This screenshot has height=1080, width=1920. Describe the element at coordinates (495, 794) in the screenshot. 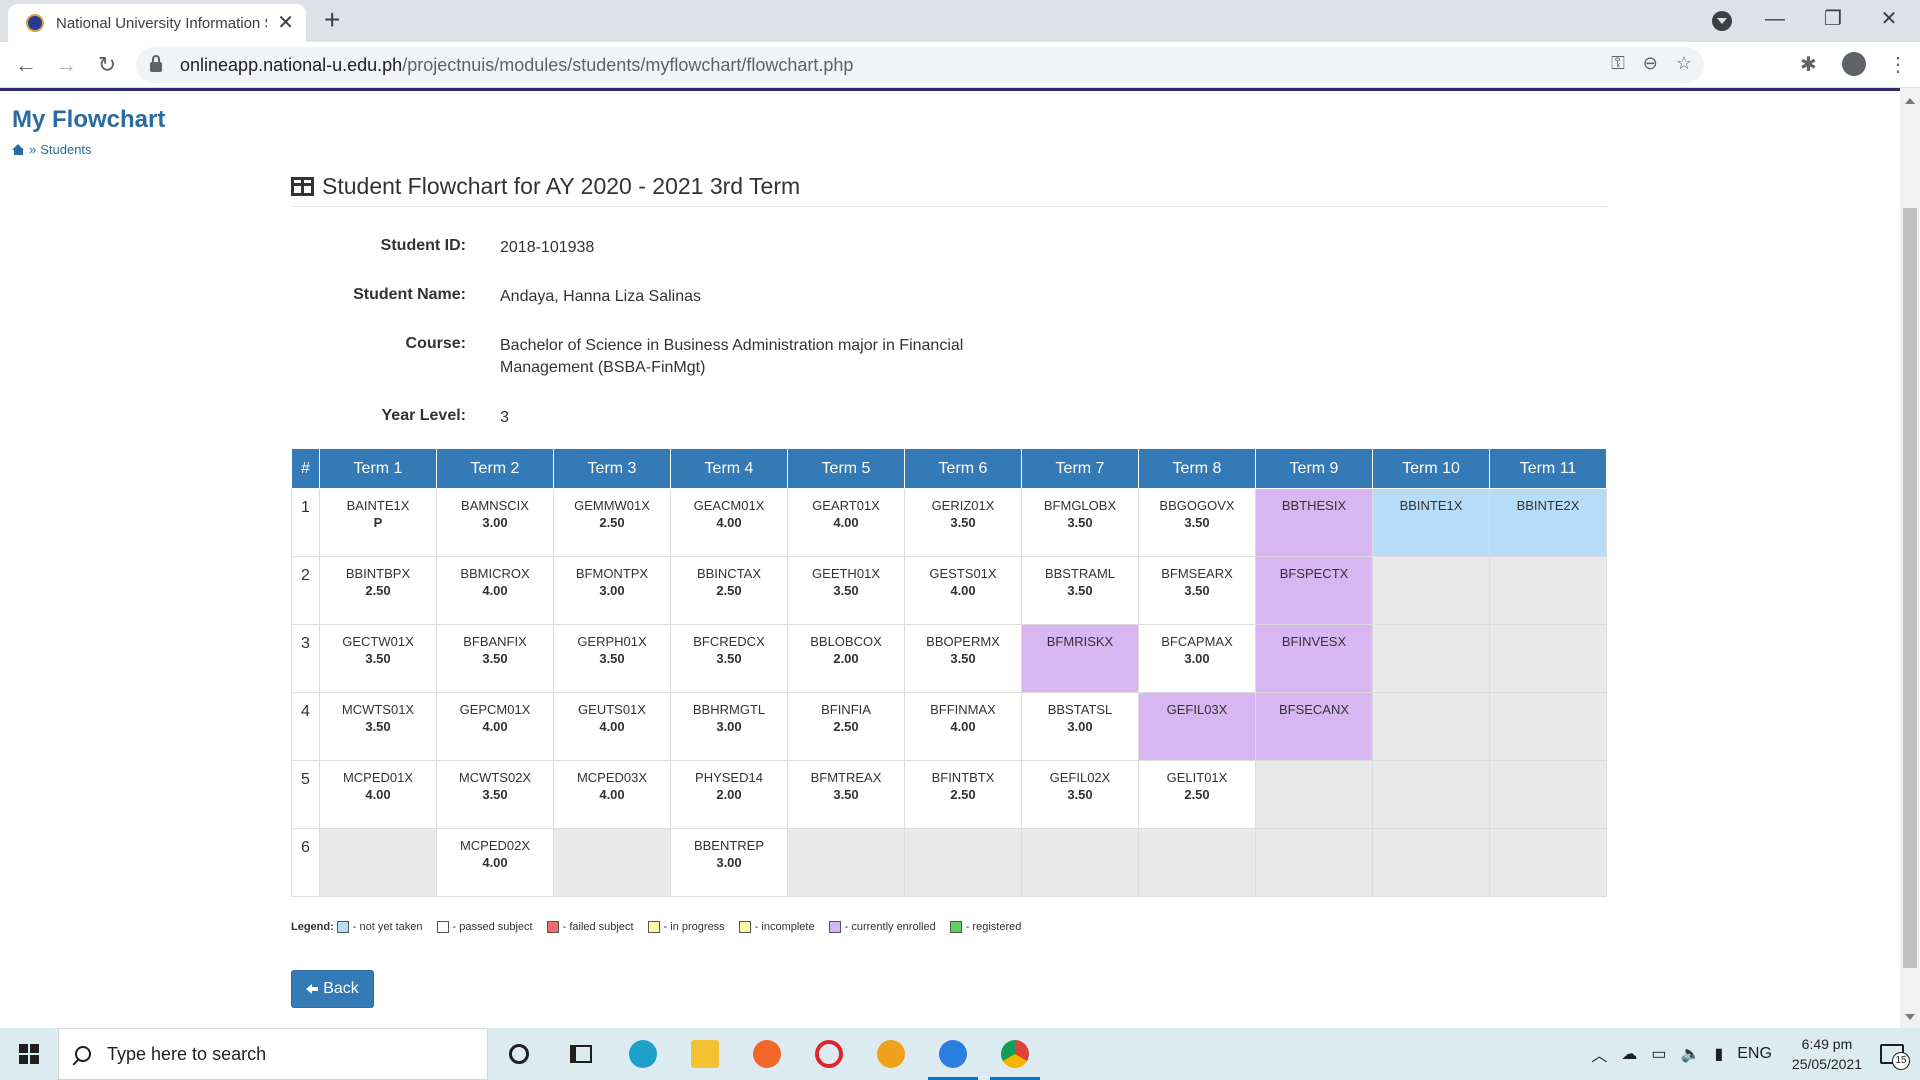

I see `subject-cell: MCWTS02X 3.50` at that location.